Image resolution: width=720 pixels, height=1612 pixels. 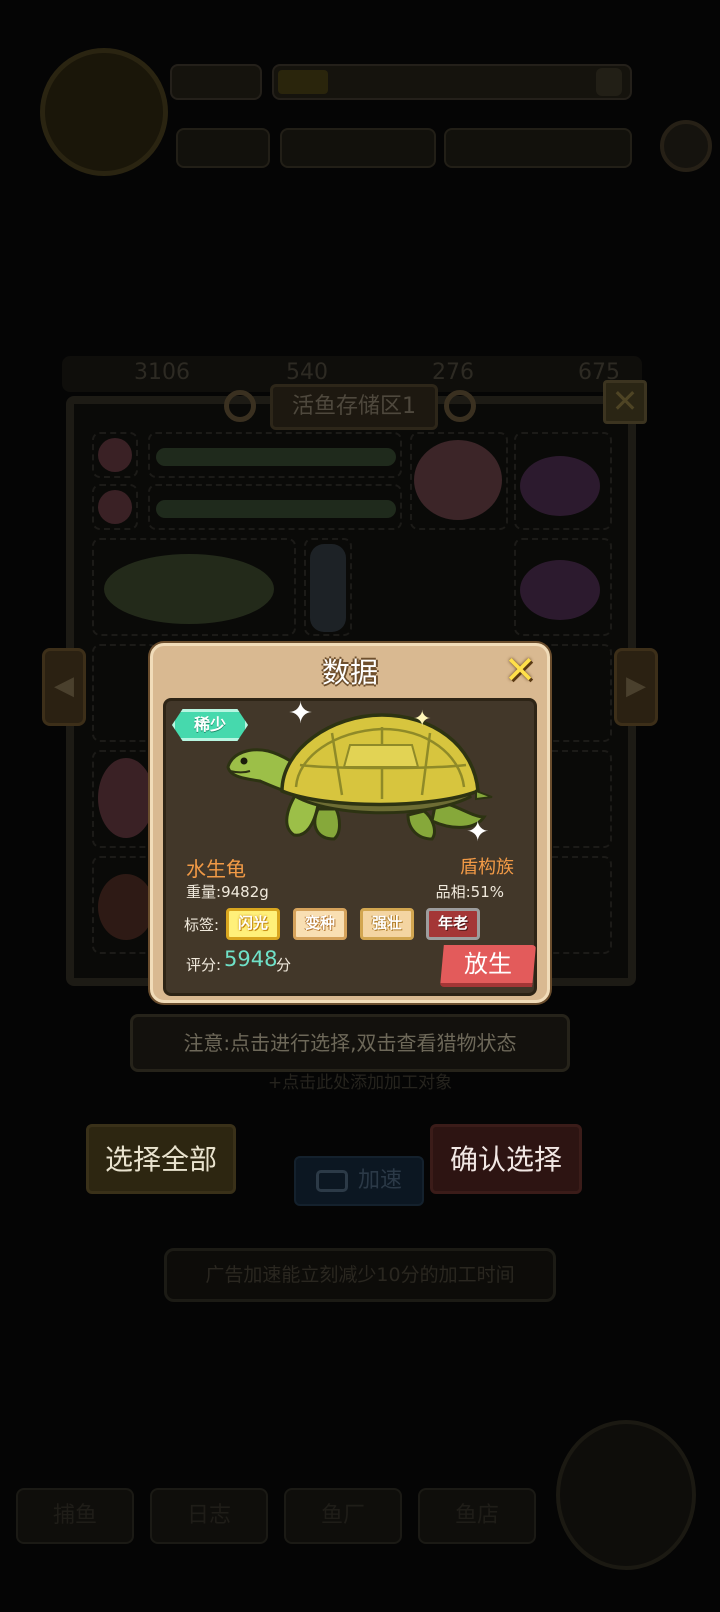 What do you see at coordinates (161, 1159) in the screenshot?
I see `select-all-button: 选择全部` at bounding box center [161, 1159].